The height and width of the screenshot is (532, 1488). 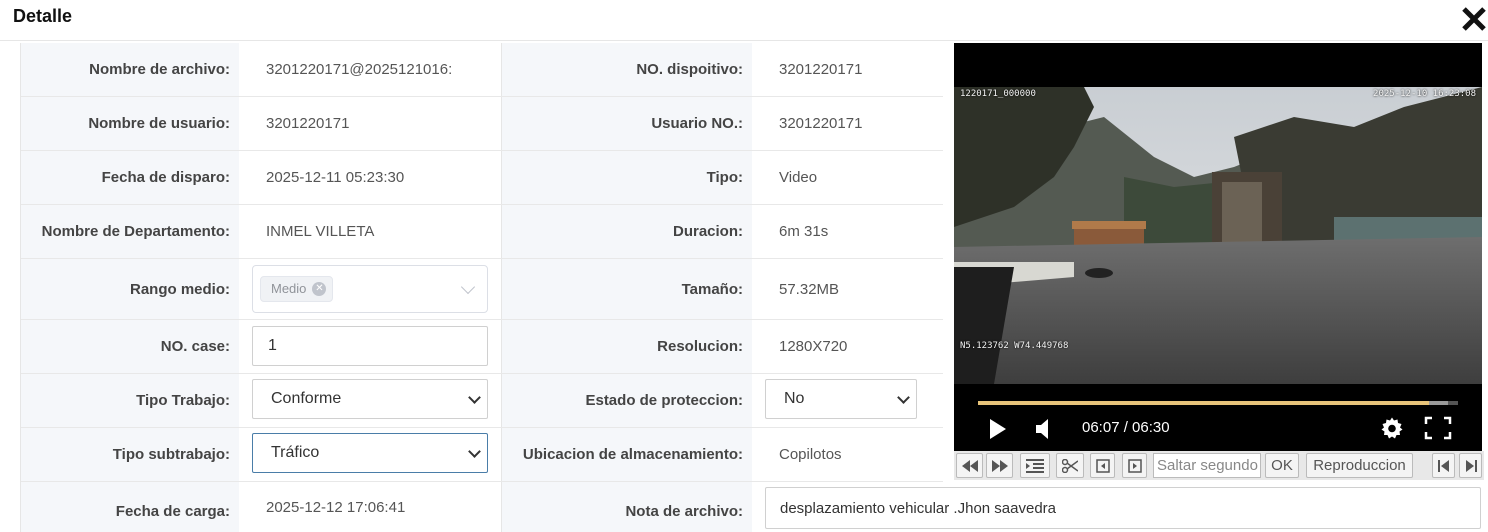 I want to click on tag-remove-icon: ✕, so click(x=319, y=289).